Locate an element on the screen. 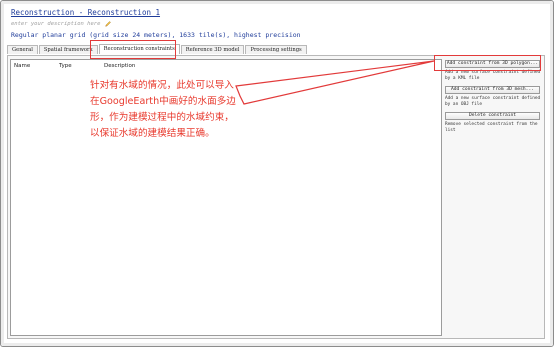 The height and width of the screenshot is (347, 554). button-highlight-box is located at coordinates (487, 63).